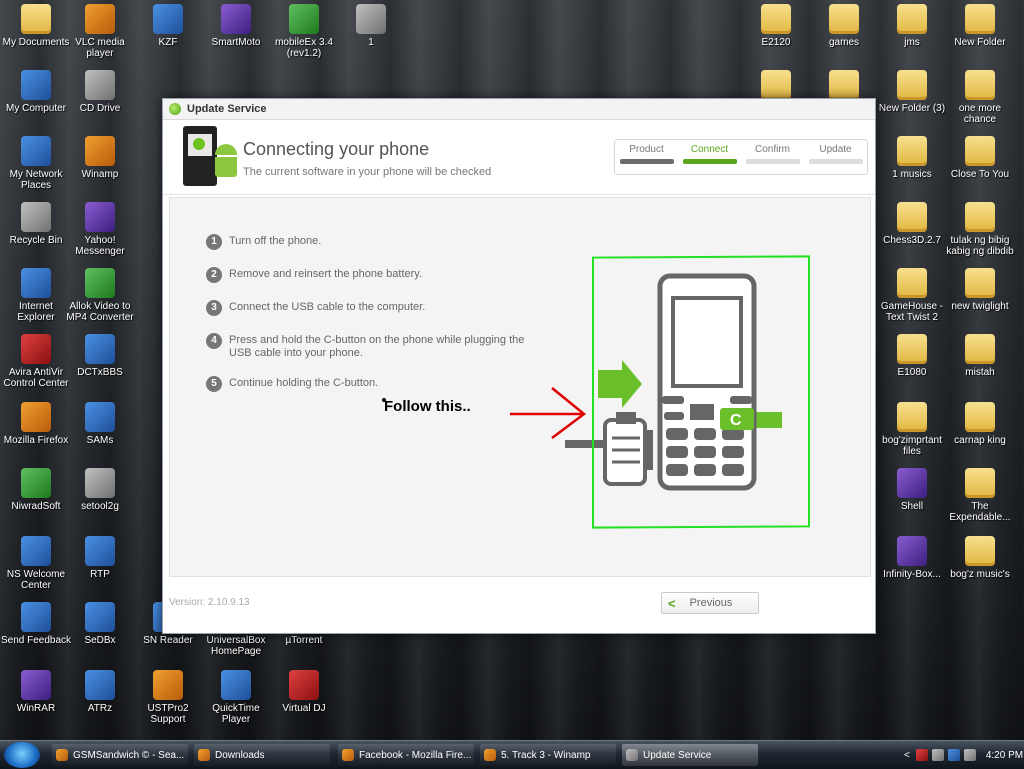  I want to click on annotation-highlight-box, so click(701, 392).